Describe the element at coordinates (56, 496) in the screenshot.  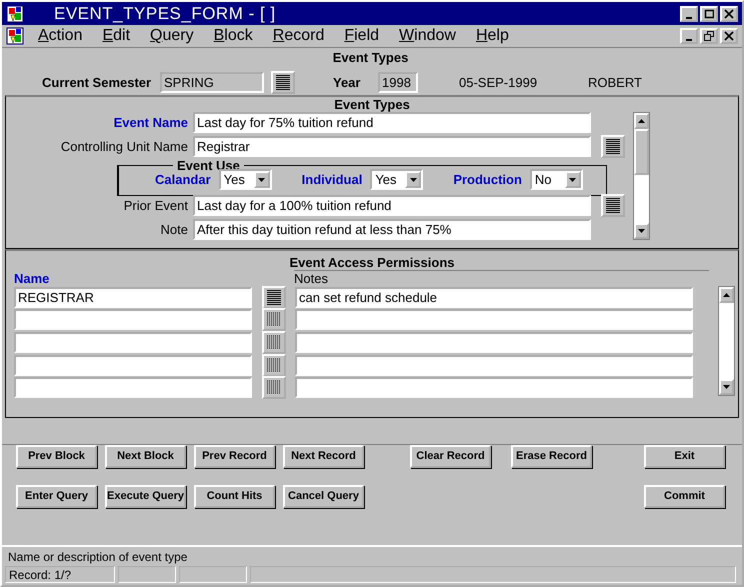
I see `form-button: Enter Query` at that location.